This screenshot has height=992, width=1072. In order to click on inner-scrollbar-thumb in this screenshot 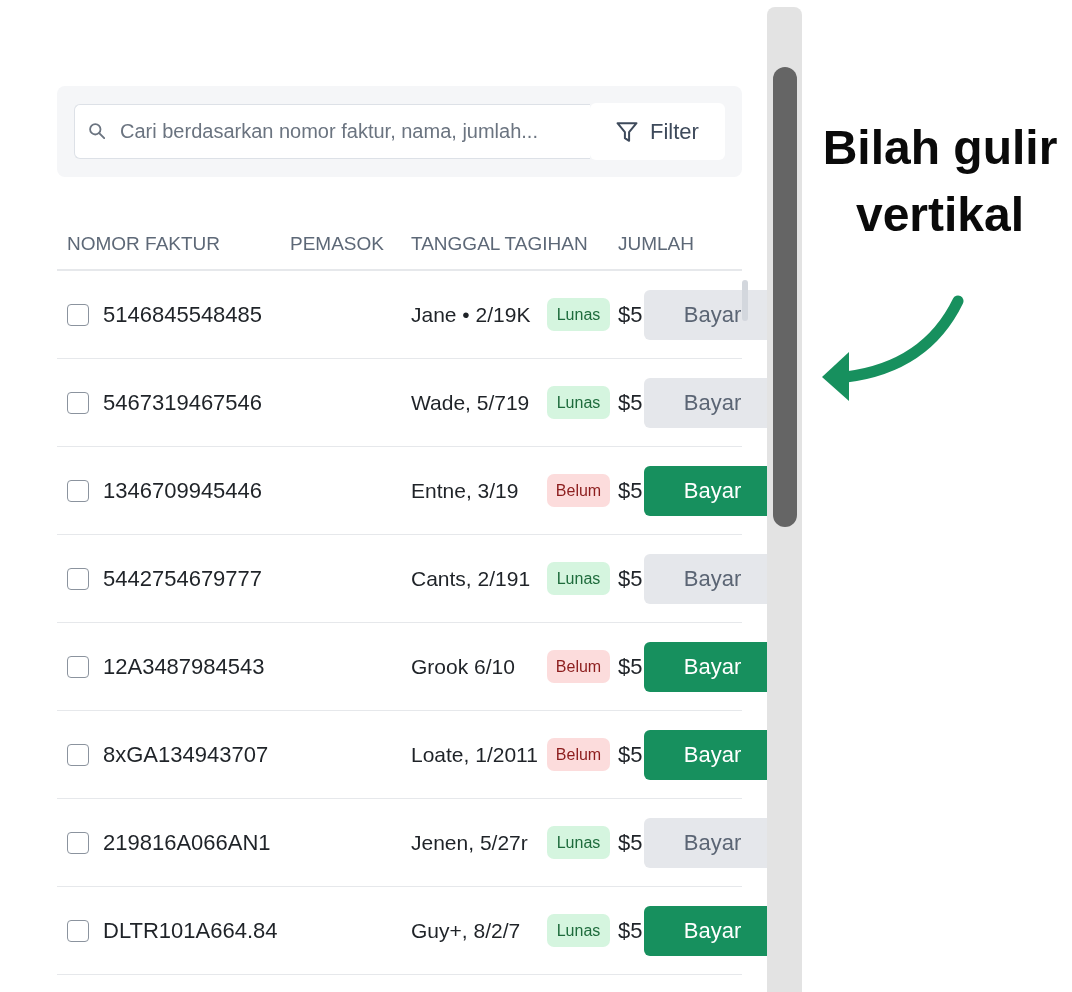, I will do `click(745, 300)`.